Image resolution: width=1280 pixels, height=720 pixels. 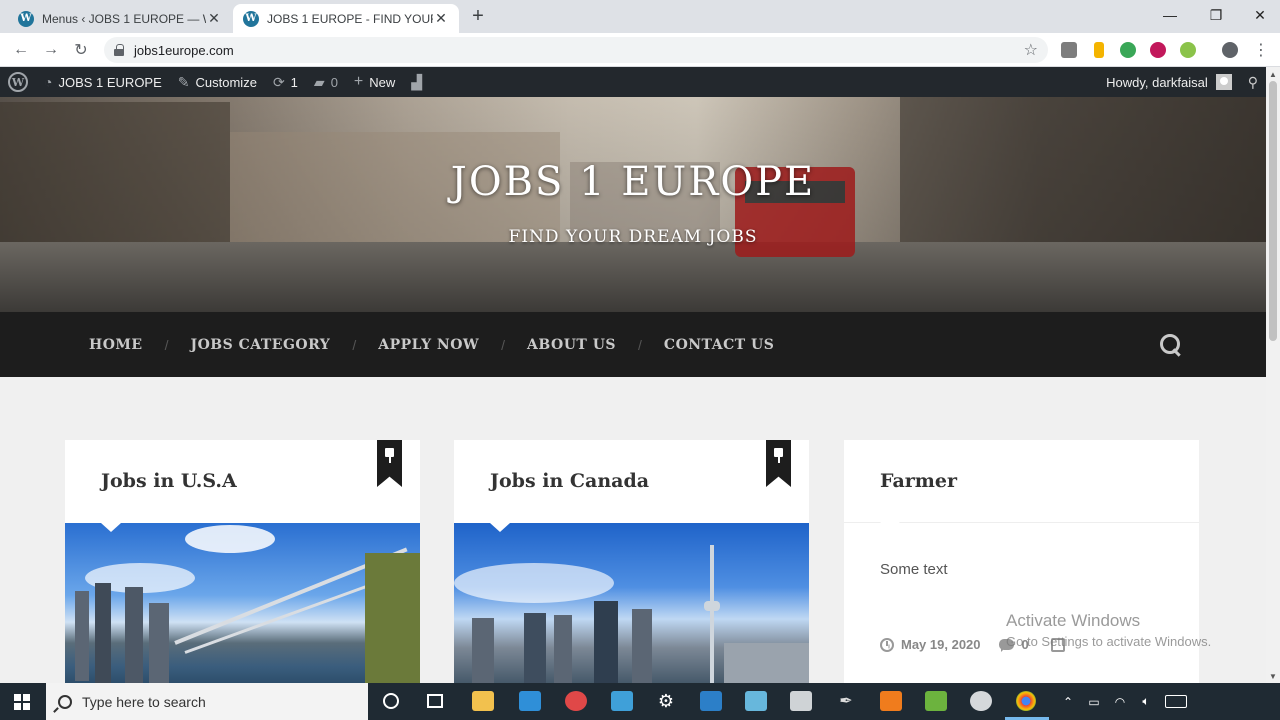 I want to click on avatar, so click(x=1223, y=82).